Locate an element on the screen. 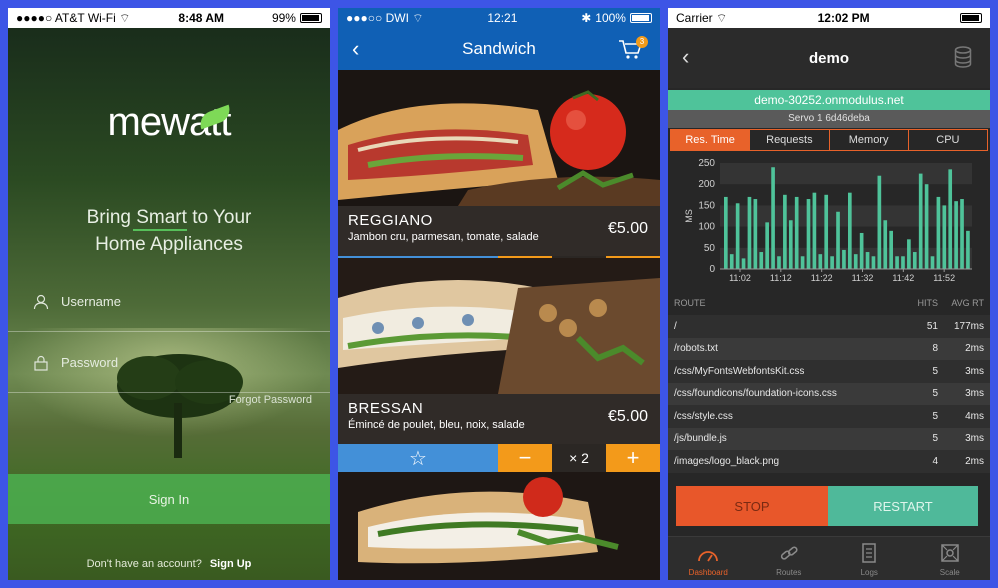 Image resolution: width=998 pixels, height=588 pixels. tab-cpu: CPU is located at coordinates (948, 140).